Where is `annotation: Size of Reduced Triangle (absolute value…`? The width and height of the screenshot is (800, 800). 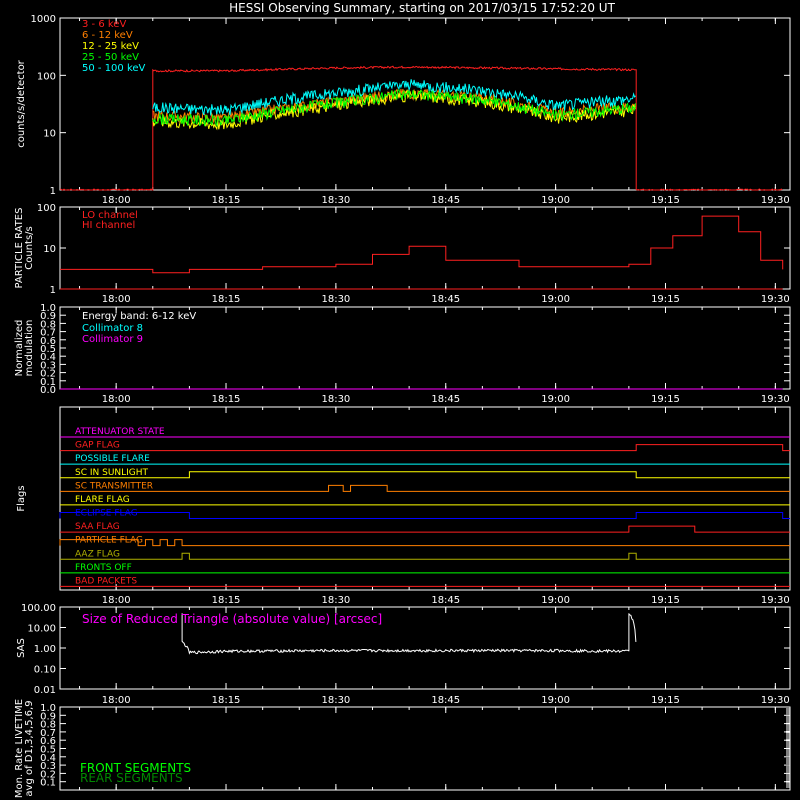 annotation: Size of Reduced Triangle (absolute value… is located at coordinates (232, 619).